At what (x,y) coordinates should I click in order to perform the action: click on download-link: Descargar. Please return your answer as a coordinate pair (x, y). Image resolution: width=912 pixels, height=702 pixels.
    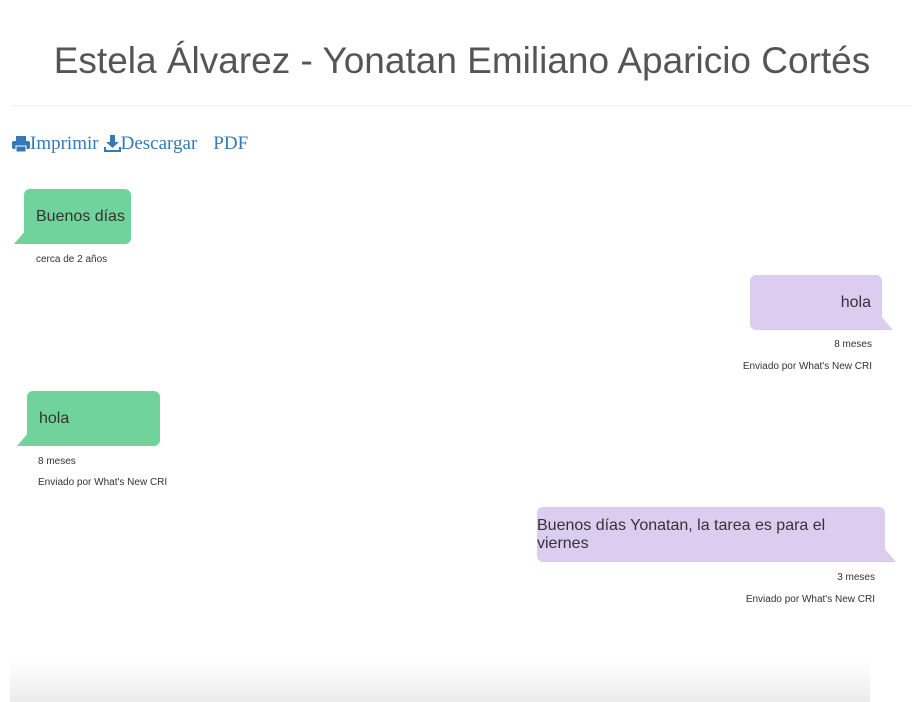
    Looking at the image, I should click on (150, 144).